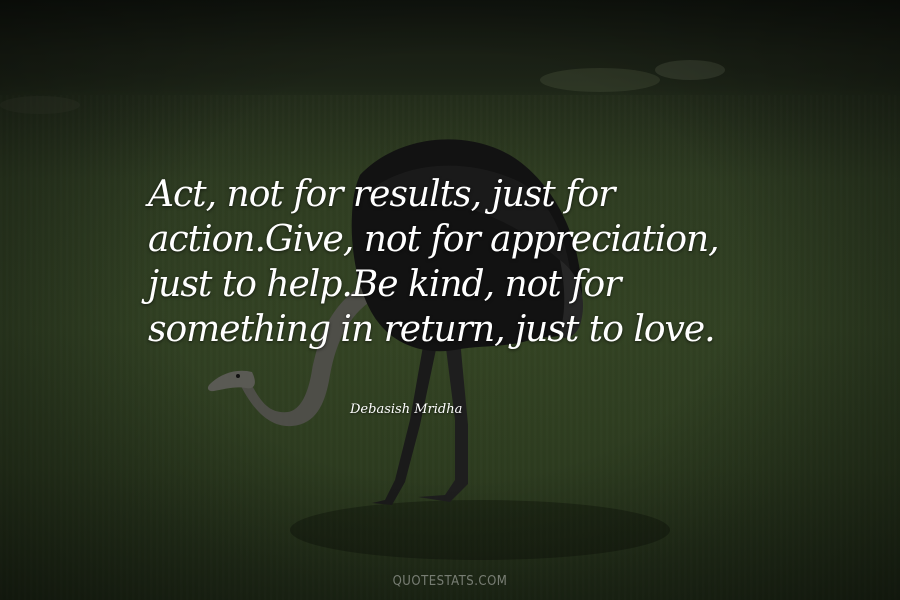  What do you see at coordinates (406, 409) in the screenshot?
I see `quote-author: Debasish Mridha` at bounding box center [406, 409].